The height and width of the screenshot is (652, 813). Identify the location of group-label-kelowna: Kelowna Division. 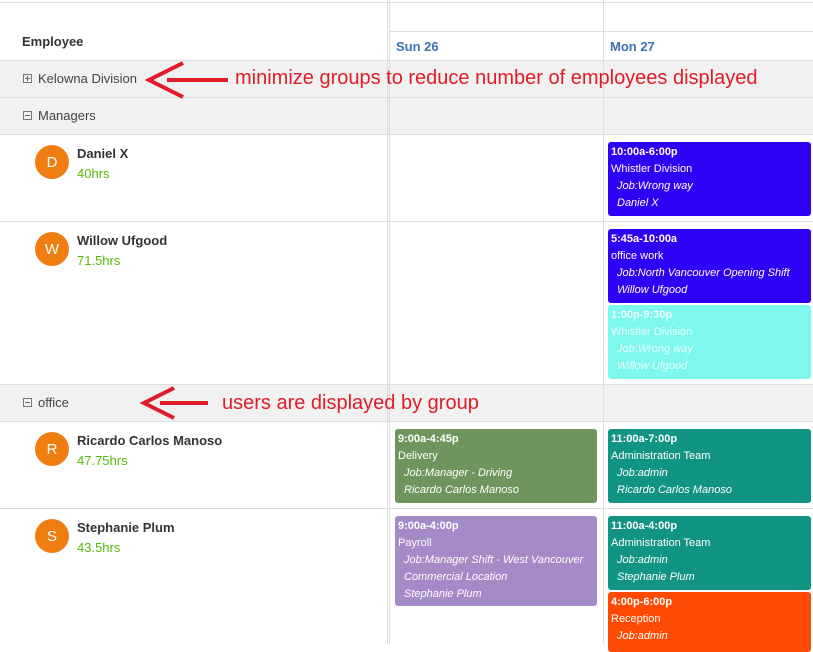
(87, 78).